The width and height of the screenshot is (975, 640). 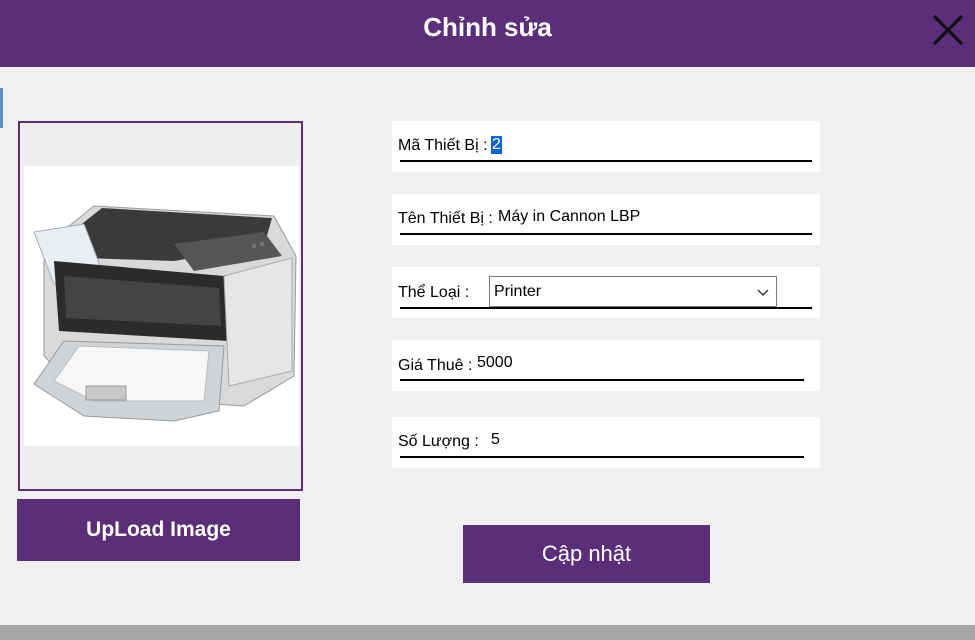 I want to click on the-loai-select: Printer, so click(x=633, y=291).